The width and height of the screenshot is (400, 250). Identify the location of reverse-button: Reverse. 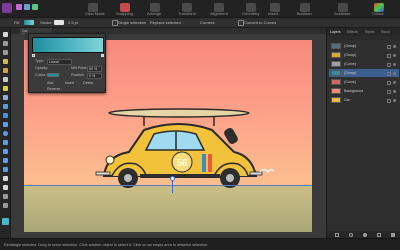
(53, 89).